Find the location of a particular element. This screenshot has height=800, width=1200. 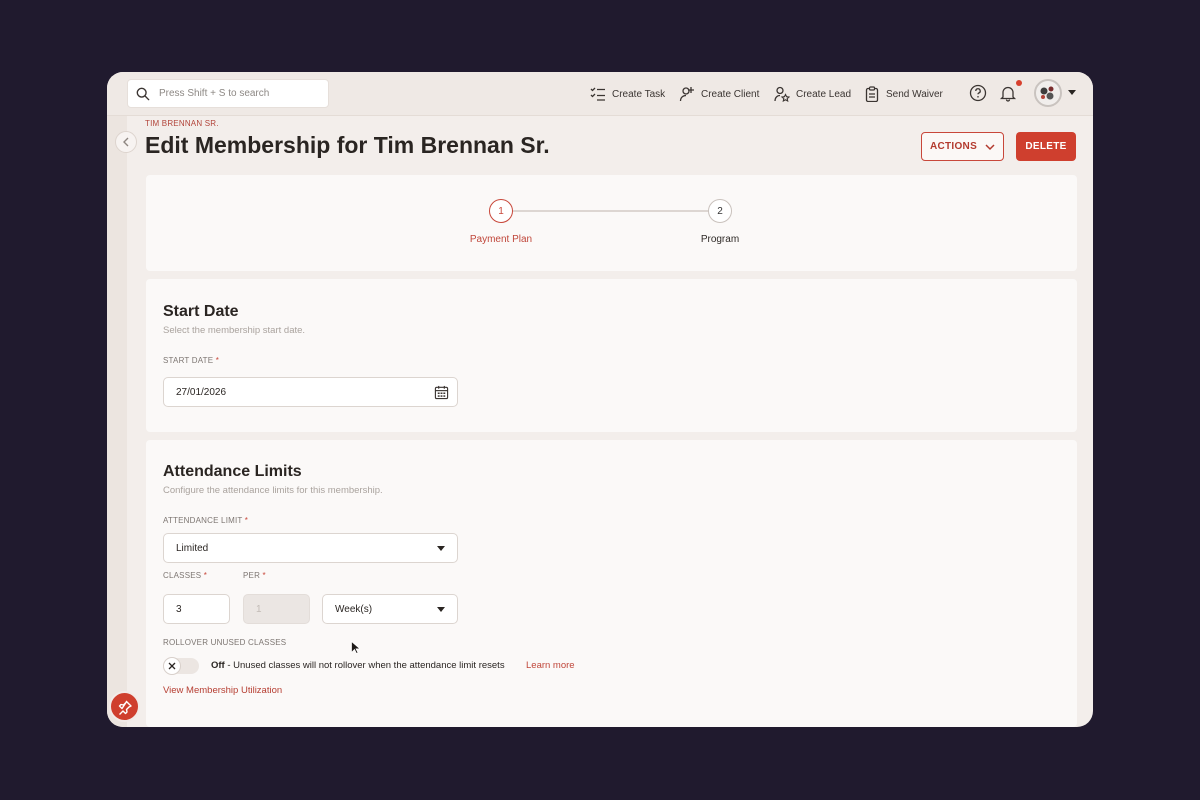

actions-label: ACTIONS is located at coordinates (953, 146).